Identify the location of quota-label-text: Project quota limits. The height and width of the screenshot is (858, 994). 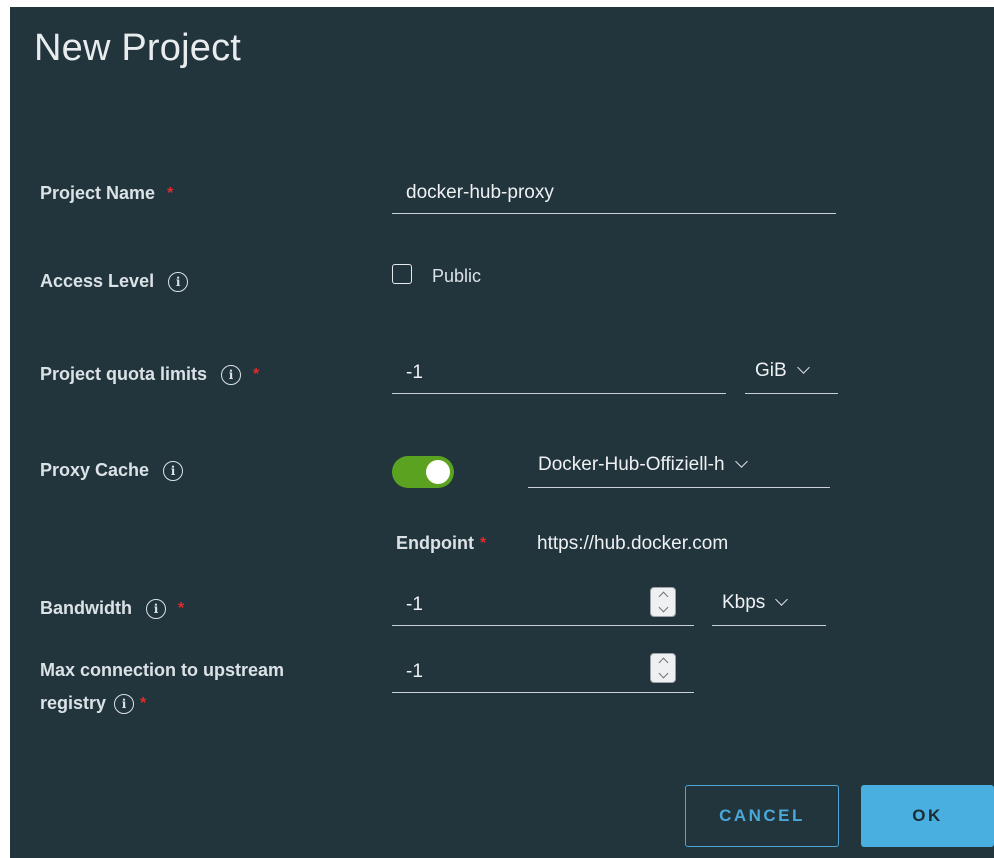
(124, 374).